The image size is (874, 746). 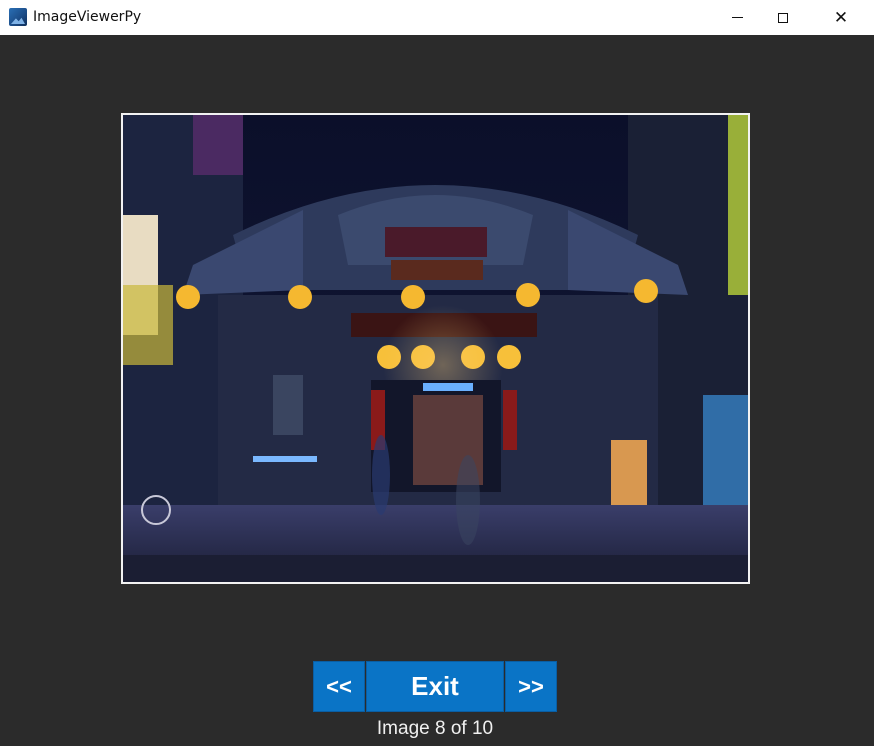 I want to click on maximize-icon, so click(x=783, y=17).